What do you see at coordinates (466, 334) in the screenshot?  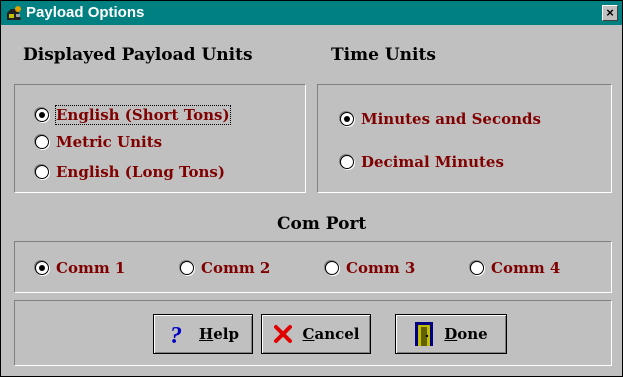 I see `done-button-label: Done` at bounding box center [466, 334].